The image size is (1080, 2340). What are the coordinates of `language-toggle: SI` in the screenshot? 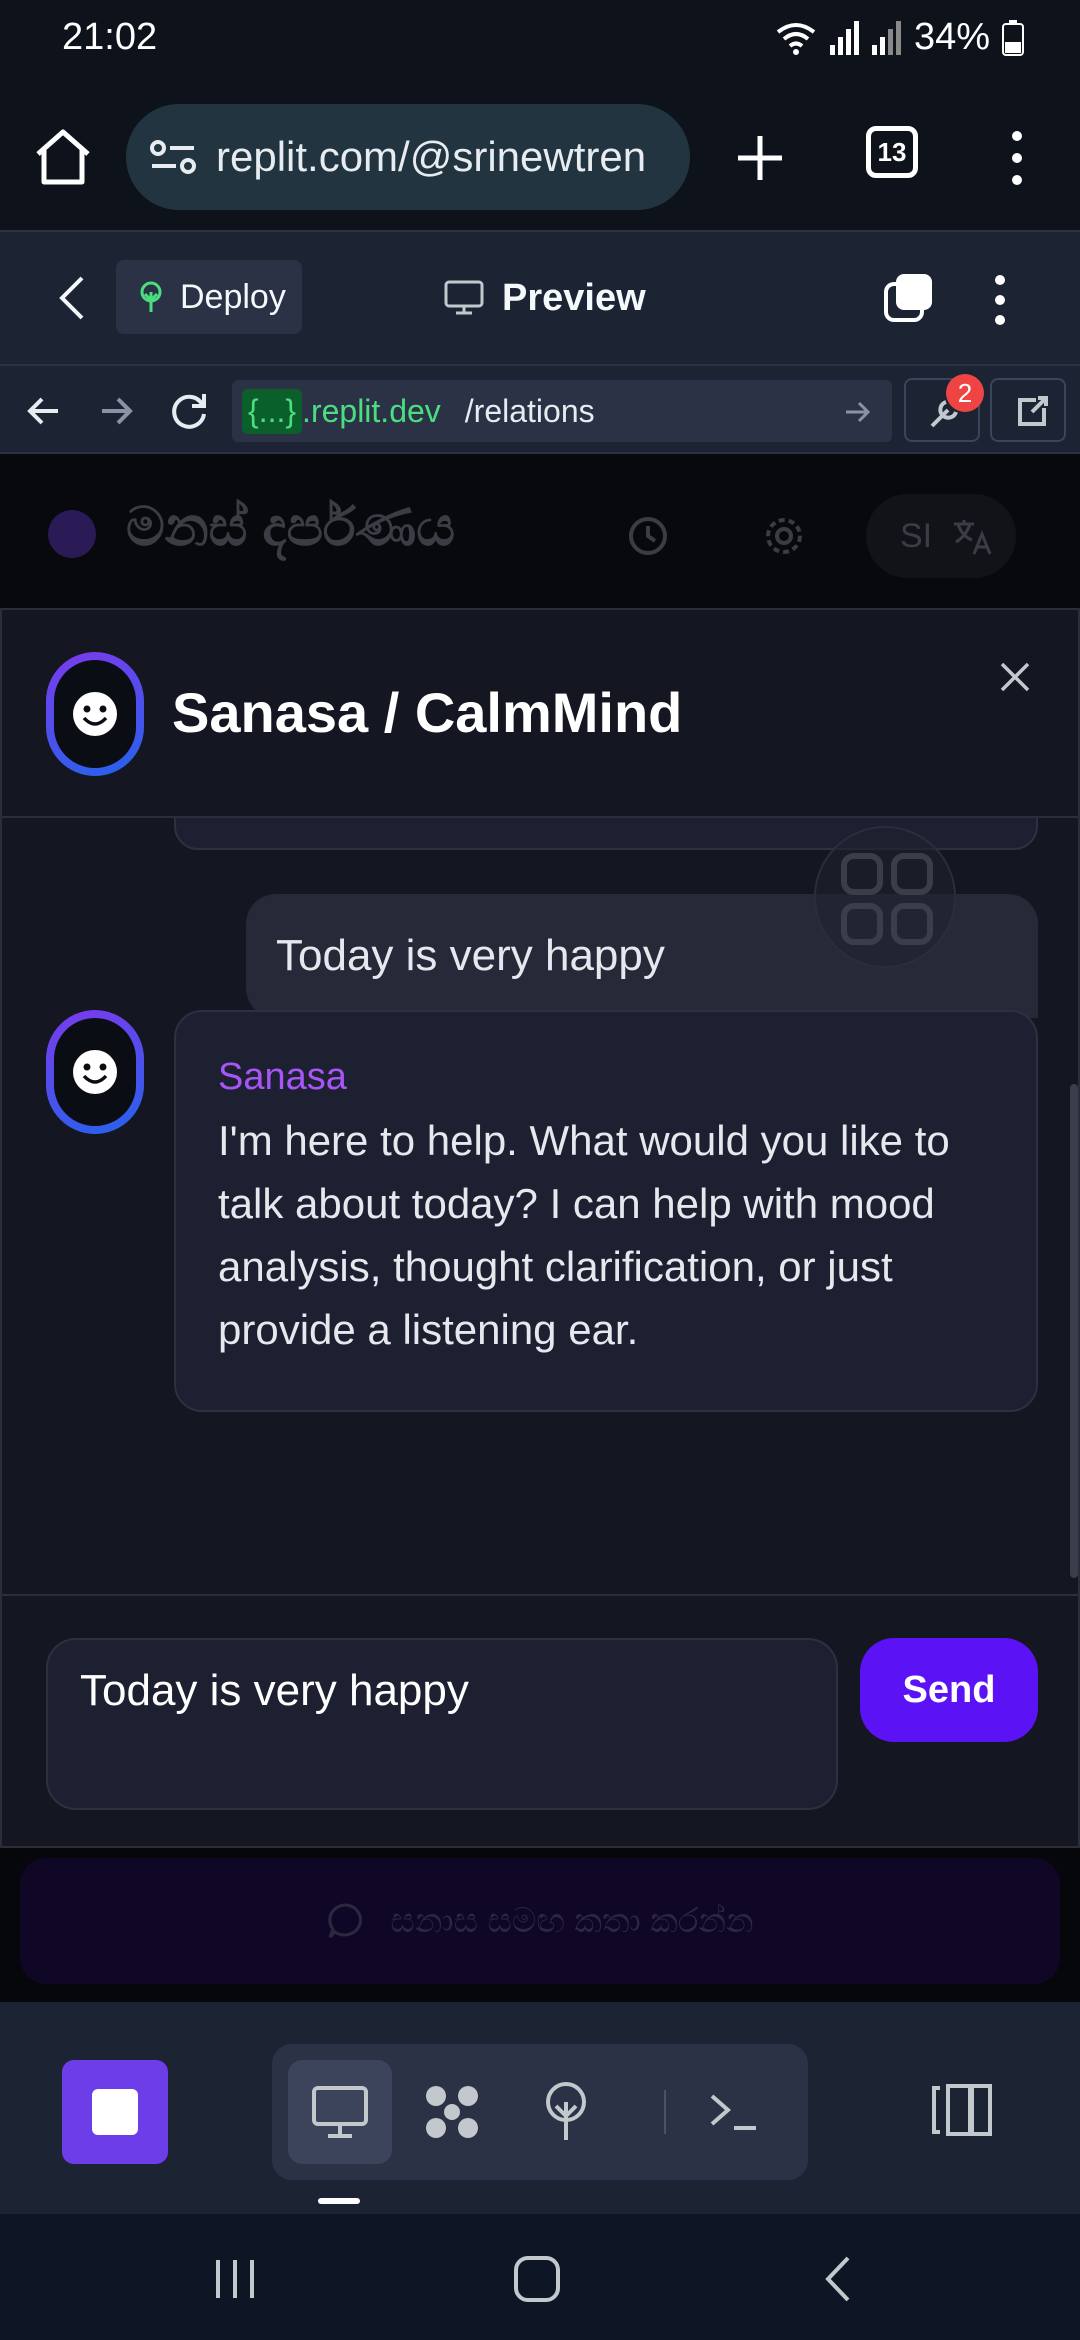 It's located at (941, 536).